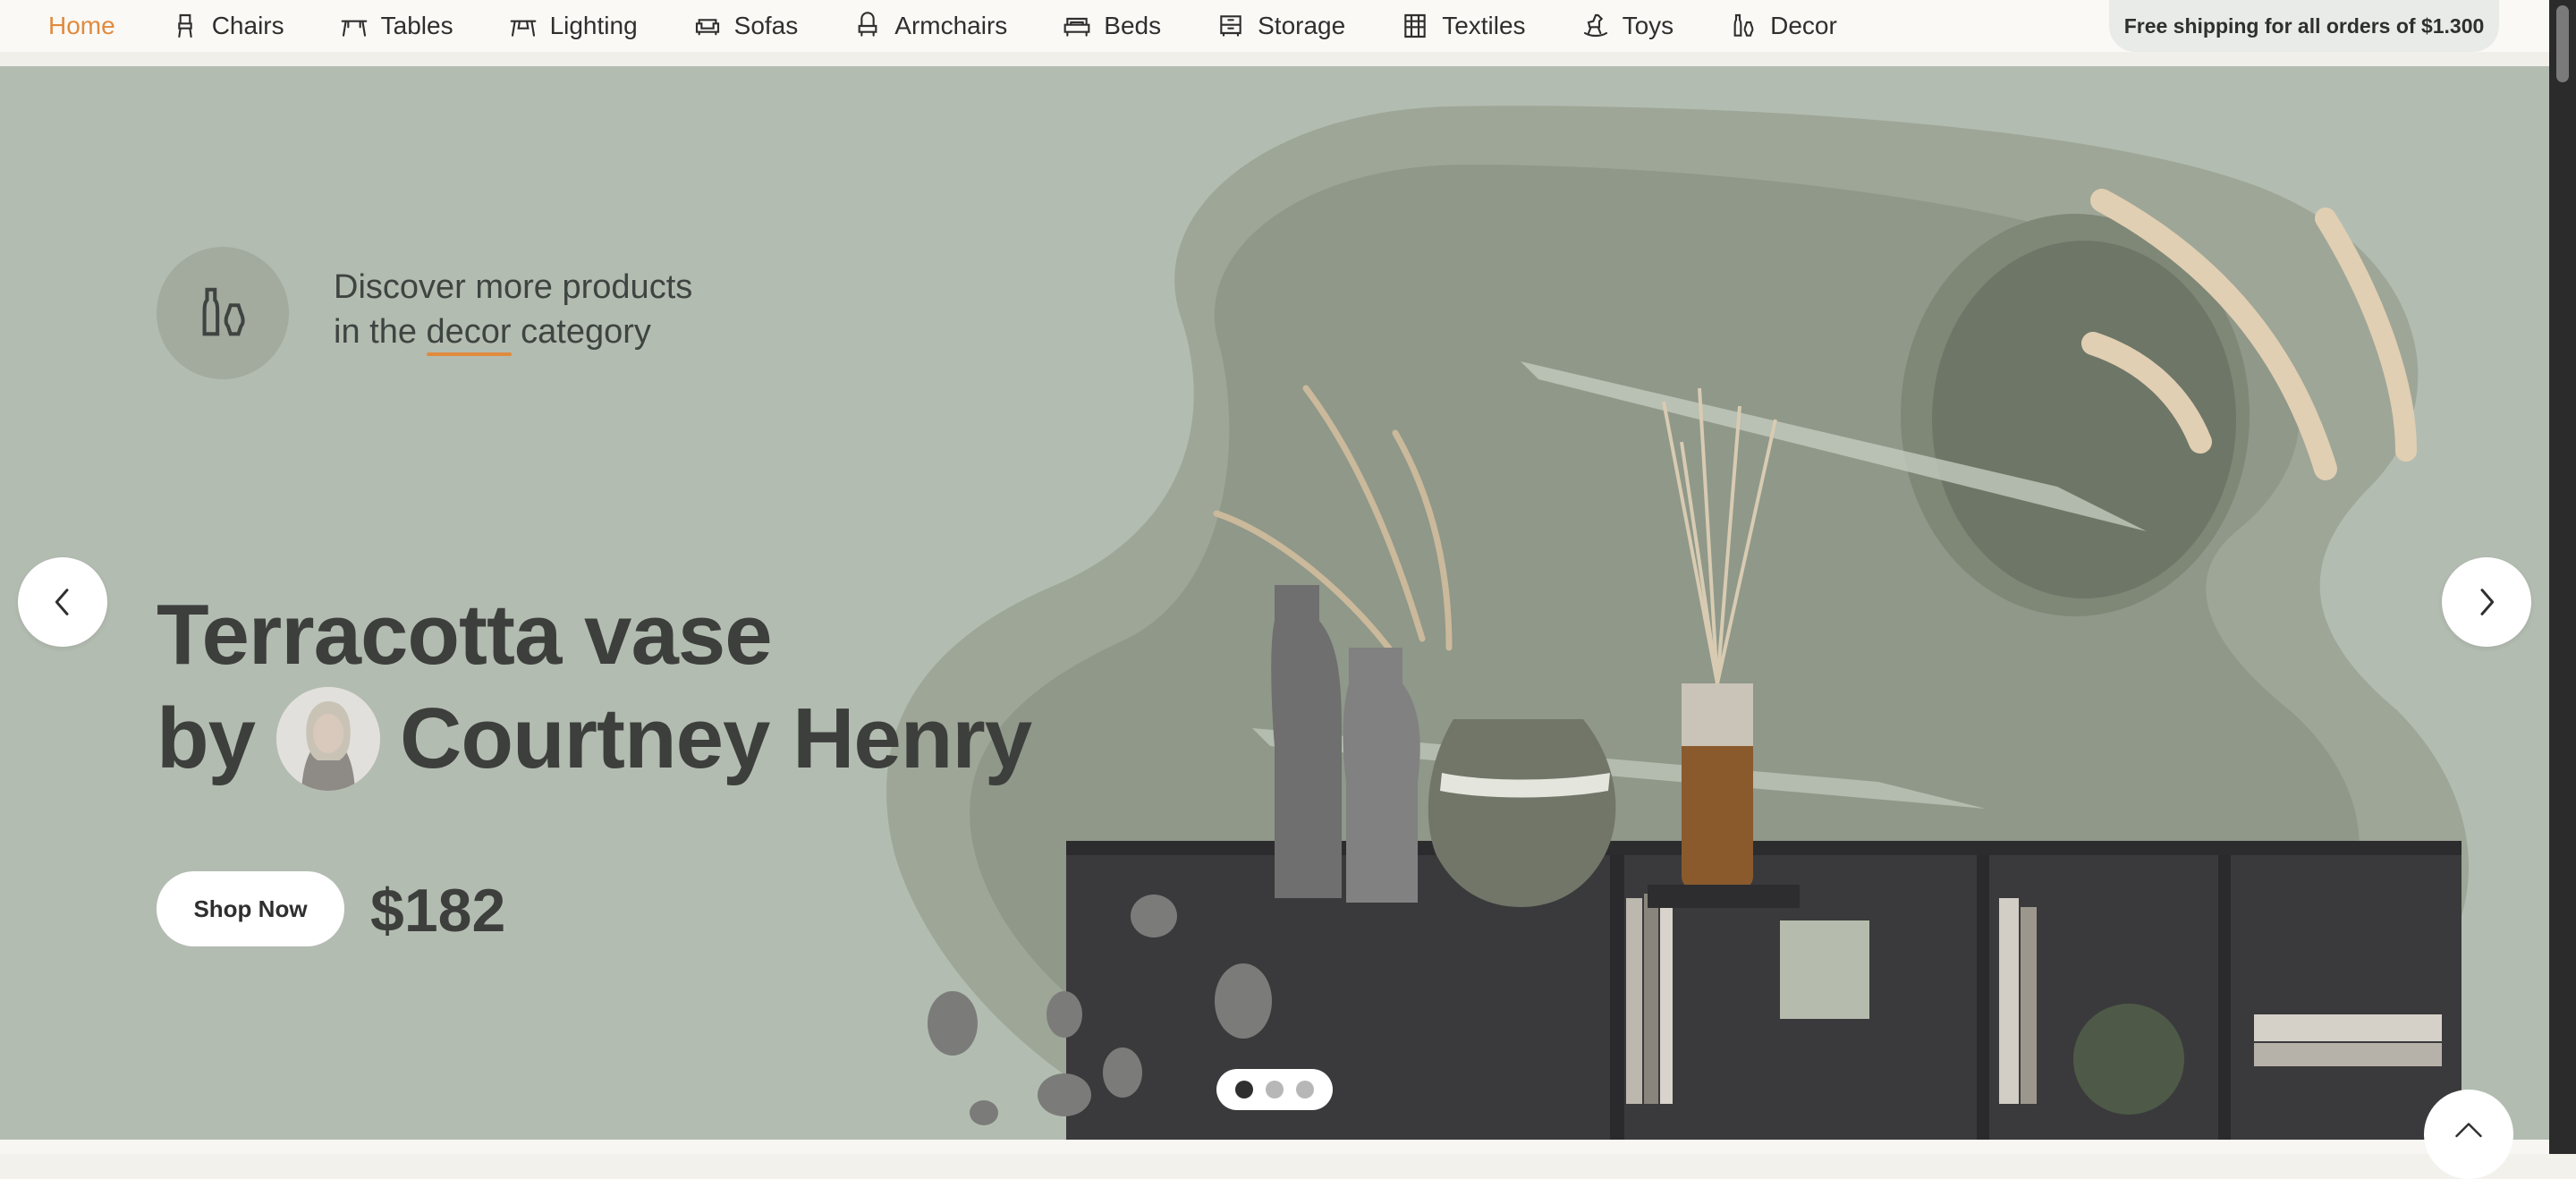 The height and width of the screenshot is (1179, 2576). What do you see at coordinates (707, 28) in the screenshot?
I see `sofa-icon` at bounding box center [707, 28].